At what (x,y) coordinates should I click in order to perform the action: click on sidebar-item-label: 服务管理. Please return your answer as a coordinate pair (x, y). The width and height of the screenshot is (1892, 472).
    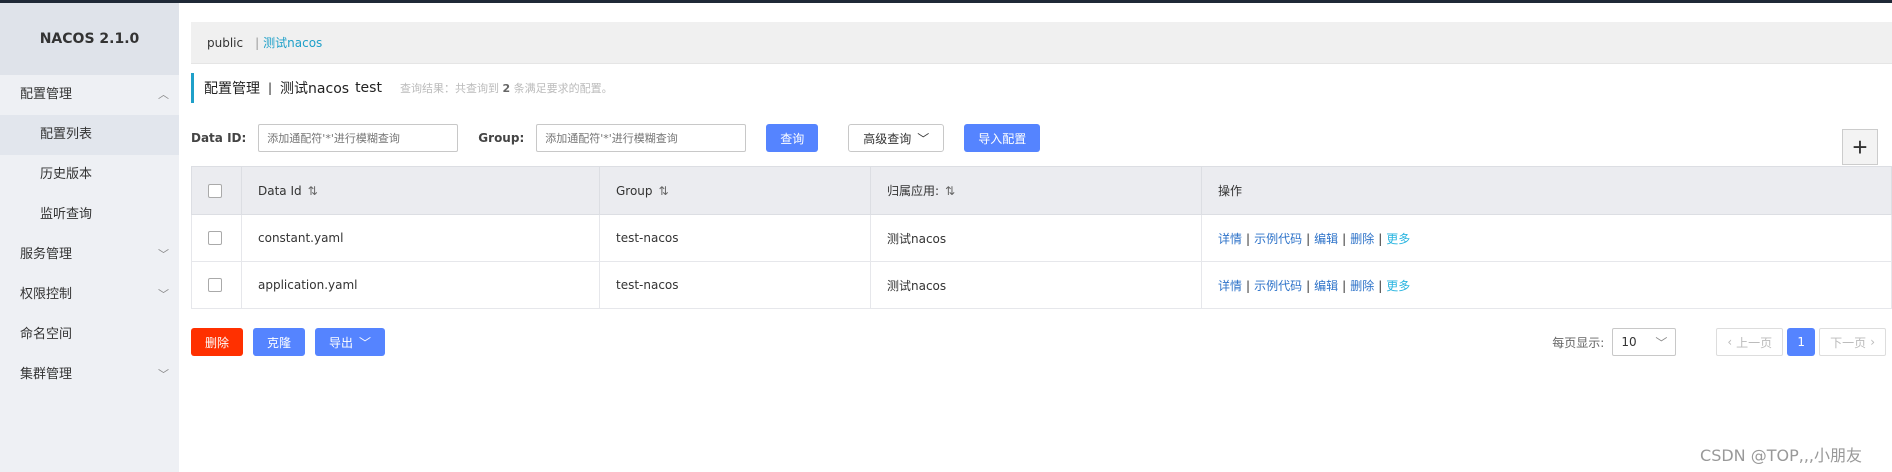
    Looking at the image, I should click on (46, 254).